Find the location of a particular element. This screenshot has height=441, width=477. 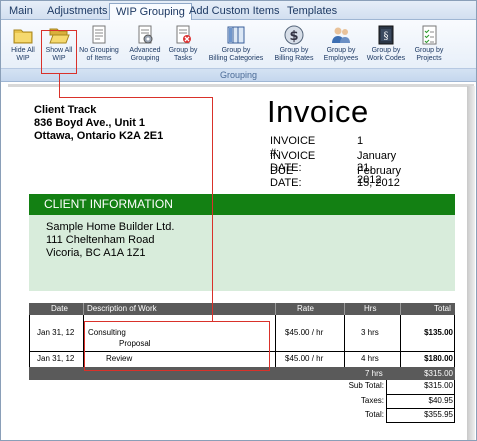

highlight-grouped-items is located at coordinates (177, 346).